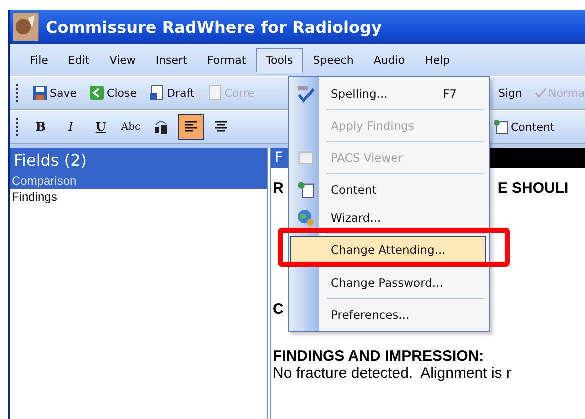  I want to click on format-button: B, so click(41, 127).